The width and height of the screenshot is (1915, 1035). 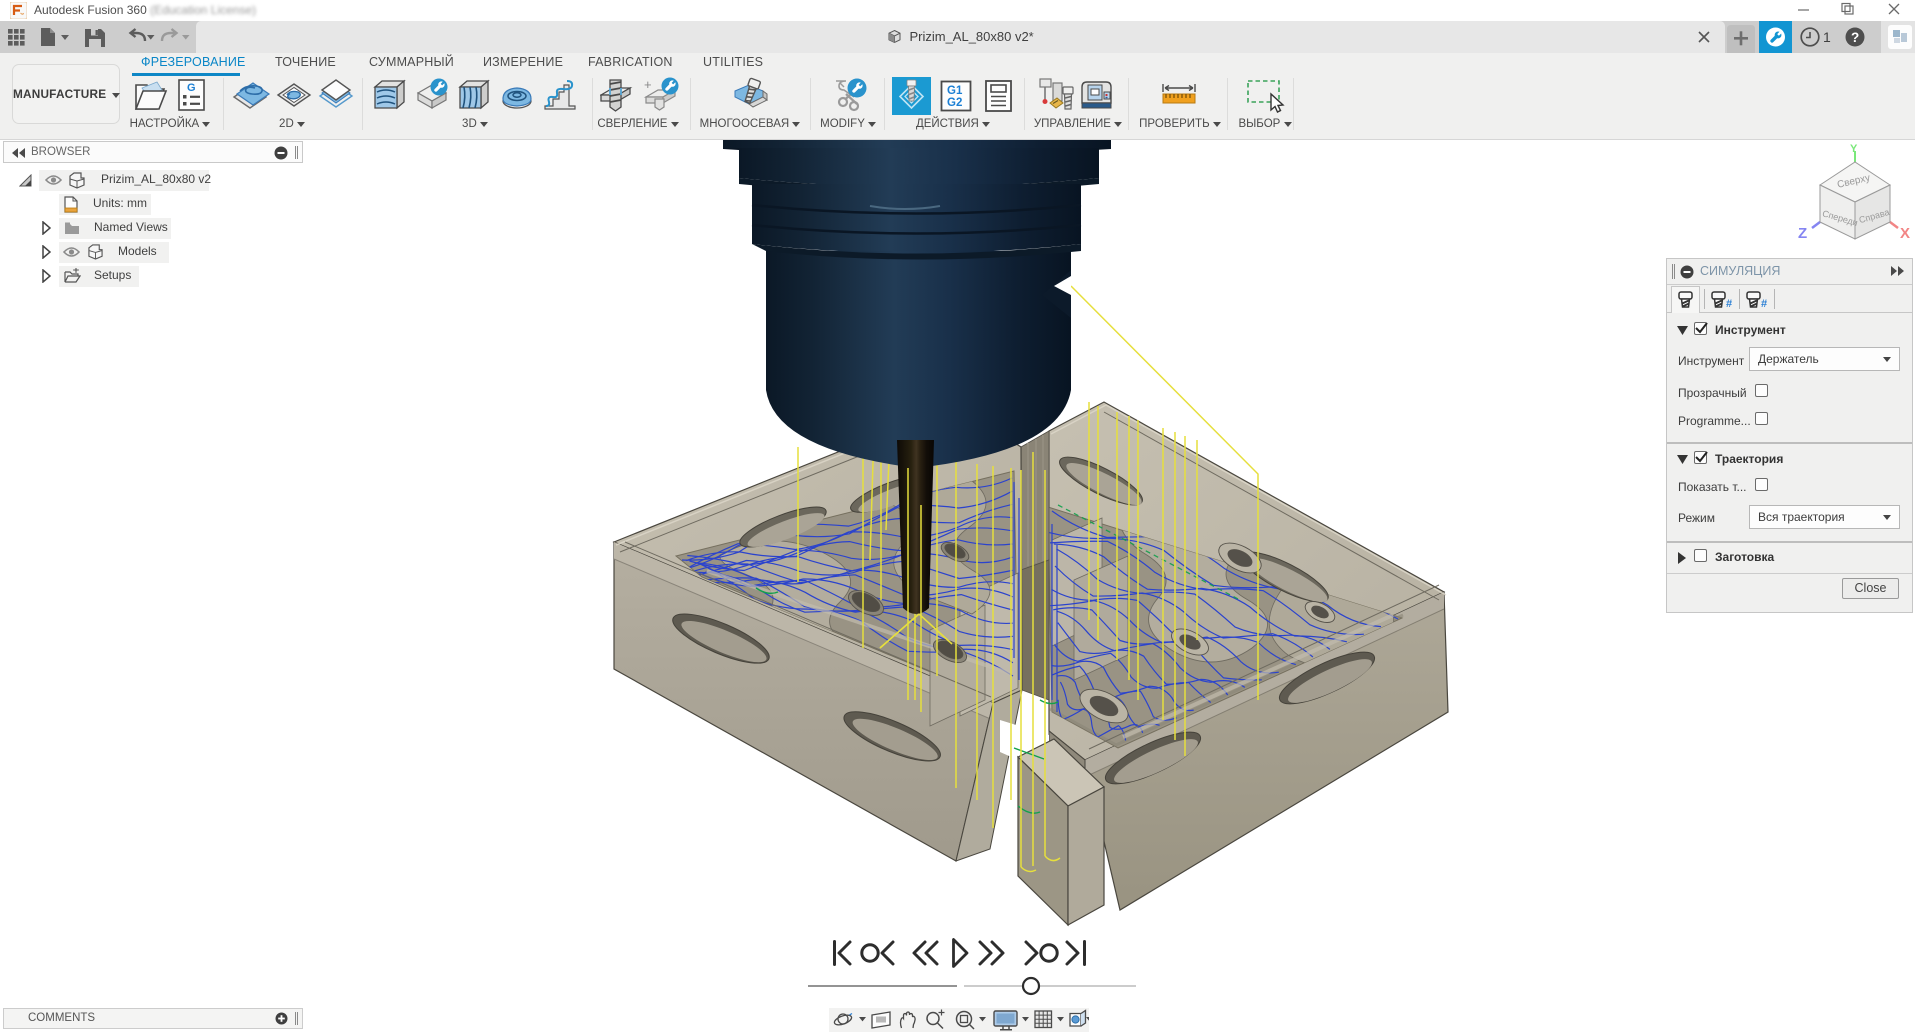 What do you see at coordinates (1802, 233) in the screenshot?
I see `svg-text: Z` at bounding box center [1802, 233].